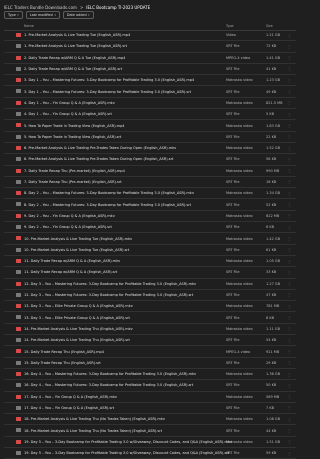 Image resolution: width=320 pixels, height=459 pixels. What do you see at coordinates (271, 204) in the screenshot?
I see `file-size: 52 KB` at bounding box center [271, 204].